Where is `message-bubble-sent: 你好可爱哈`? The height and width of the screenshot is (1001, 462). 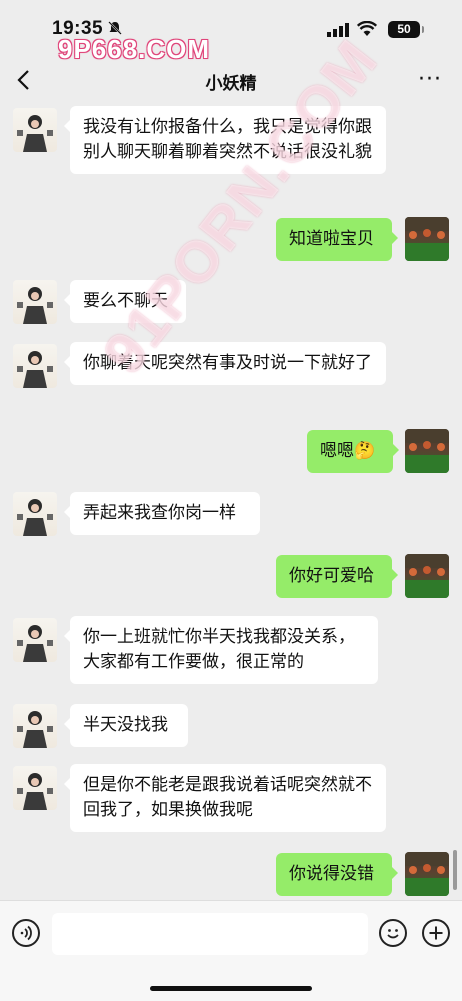 message-bubble-sent: 你好可爱哈 is located at coordinates (337, 576).